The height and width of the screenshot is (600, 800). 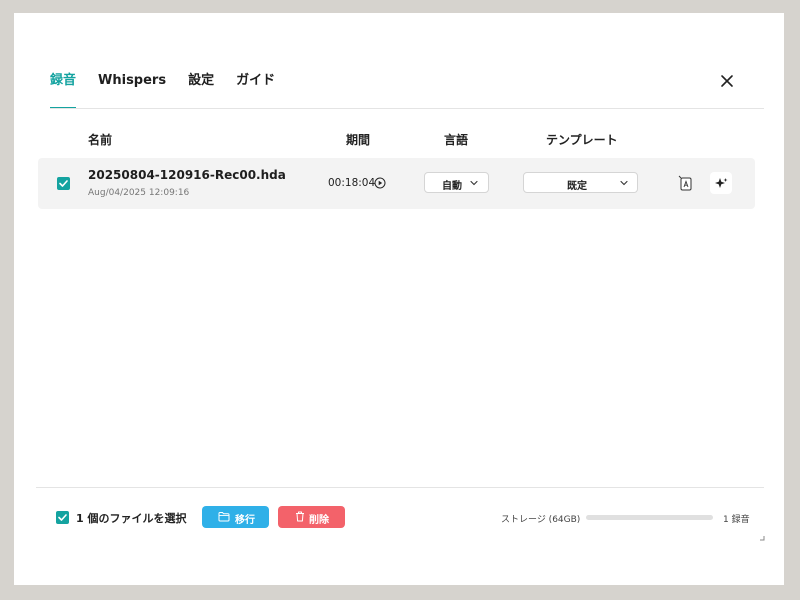 I want to click on select-all-checkbox, so click(x=62, y=517).